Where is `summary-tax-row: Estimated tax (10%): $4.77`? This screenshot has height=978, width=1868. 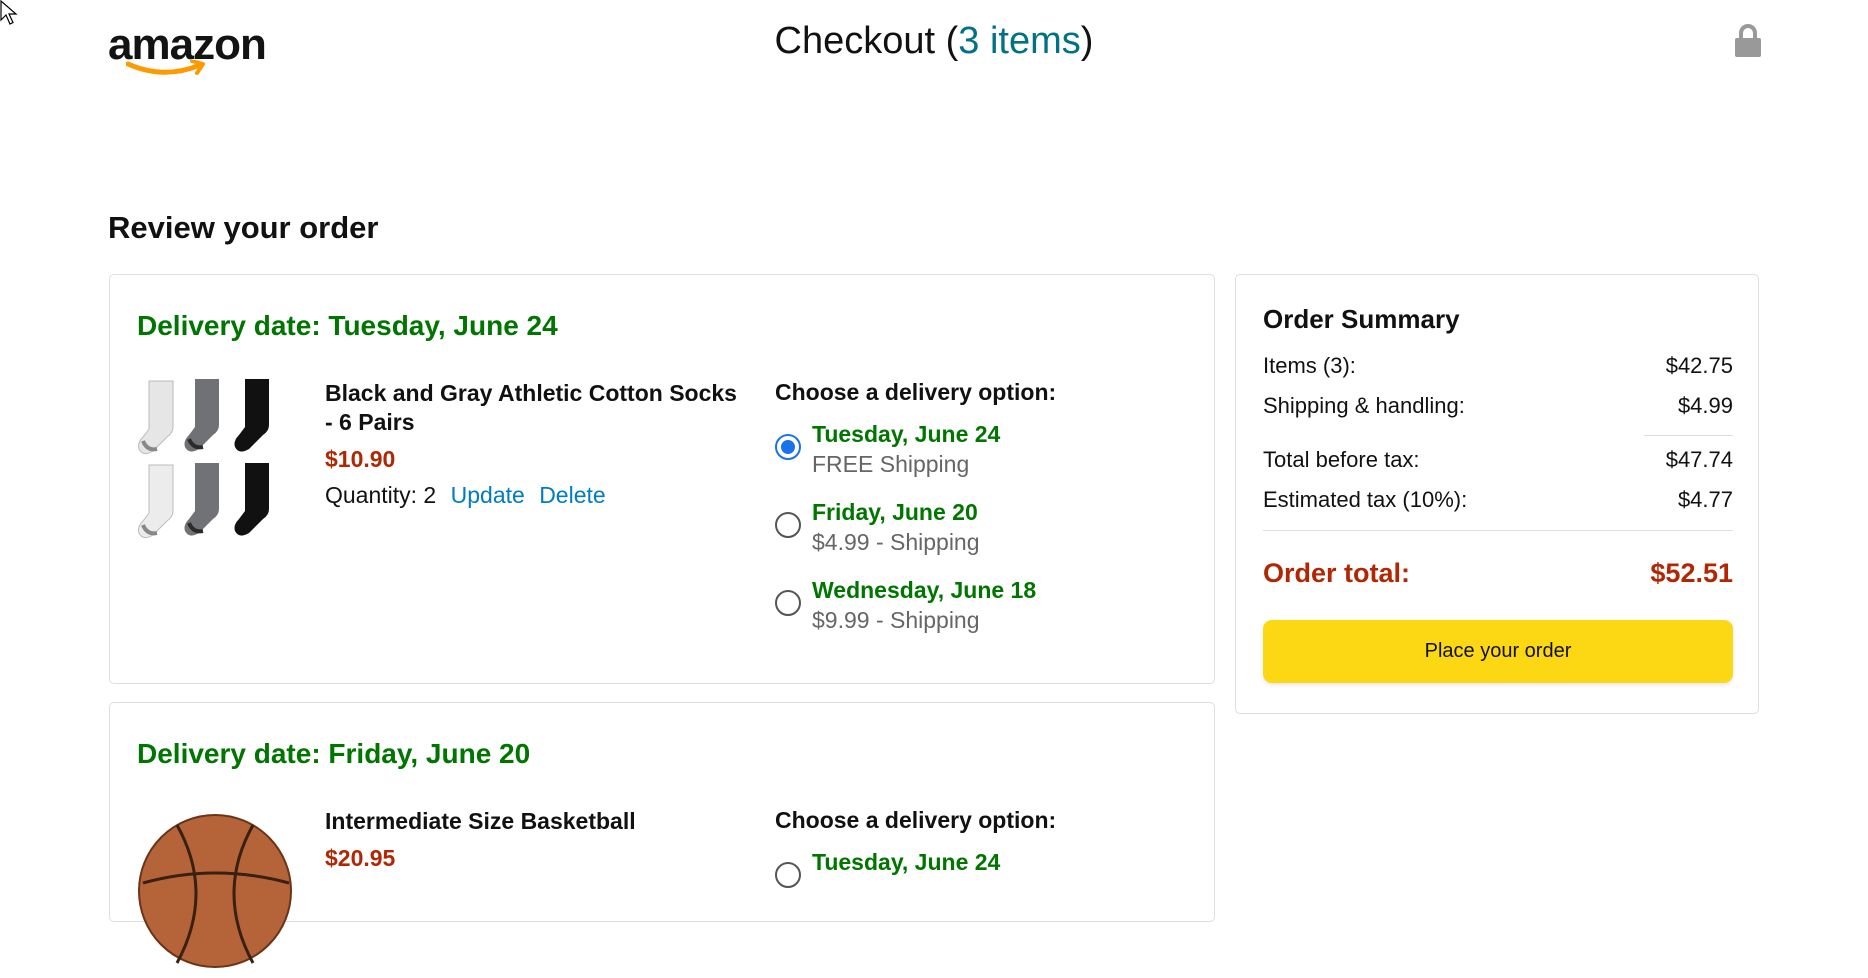 summary-tax-row: Estimated tax (10%): $4.77 is located at coordinates (1498, 500).